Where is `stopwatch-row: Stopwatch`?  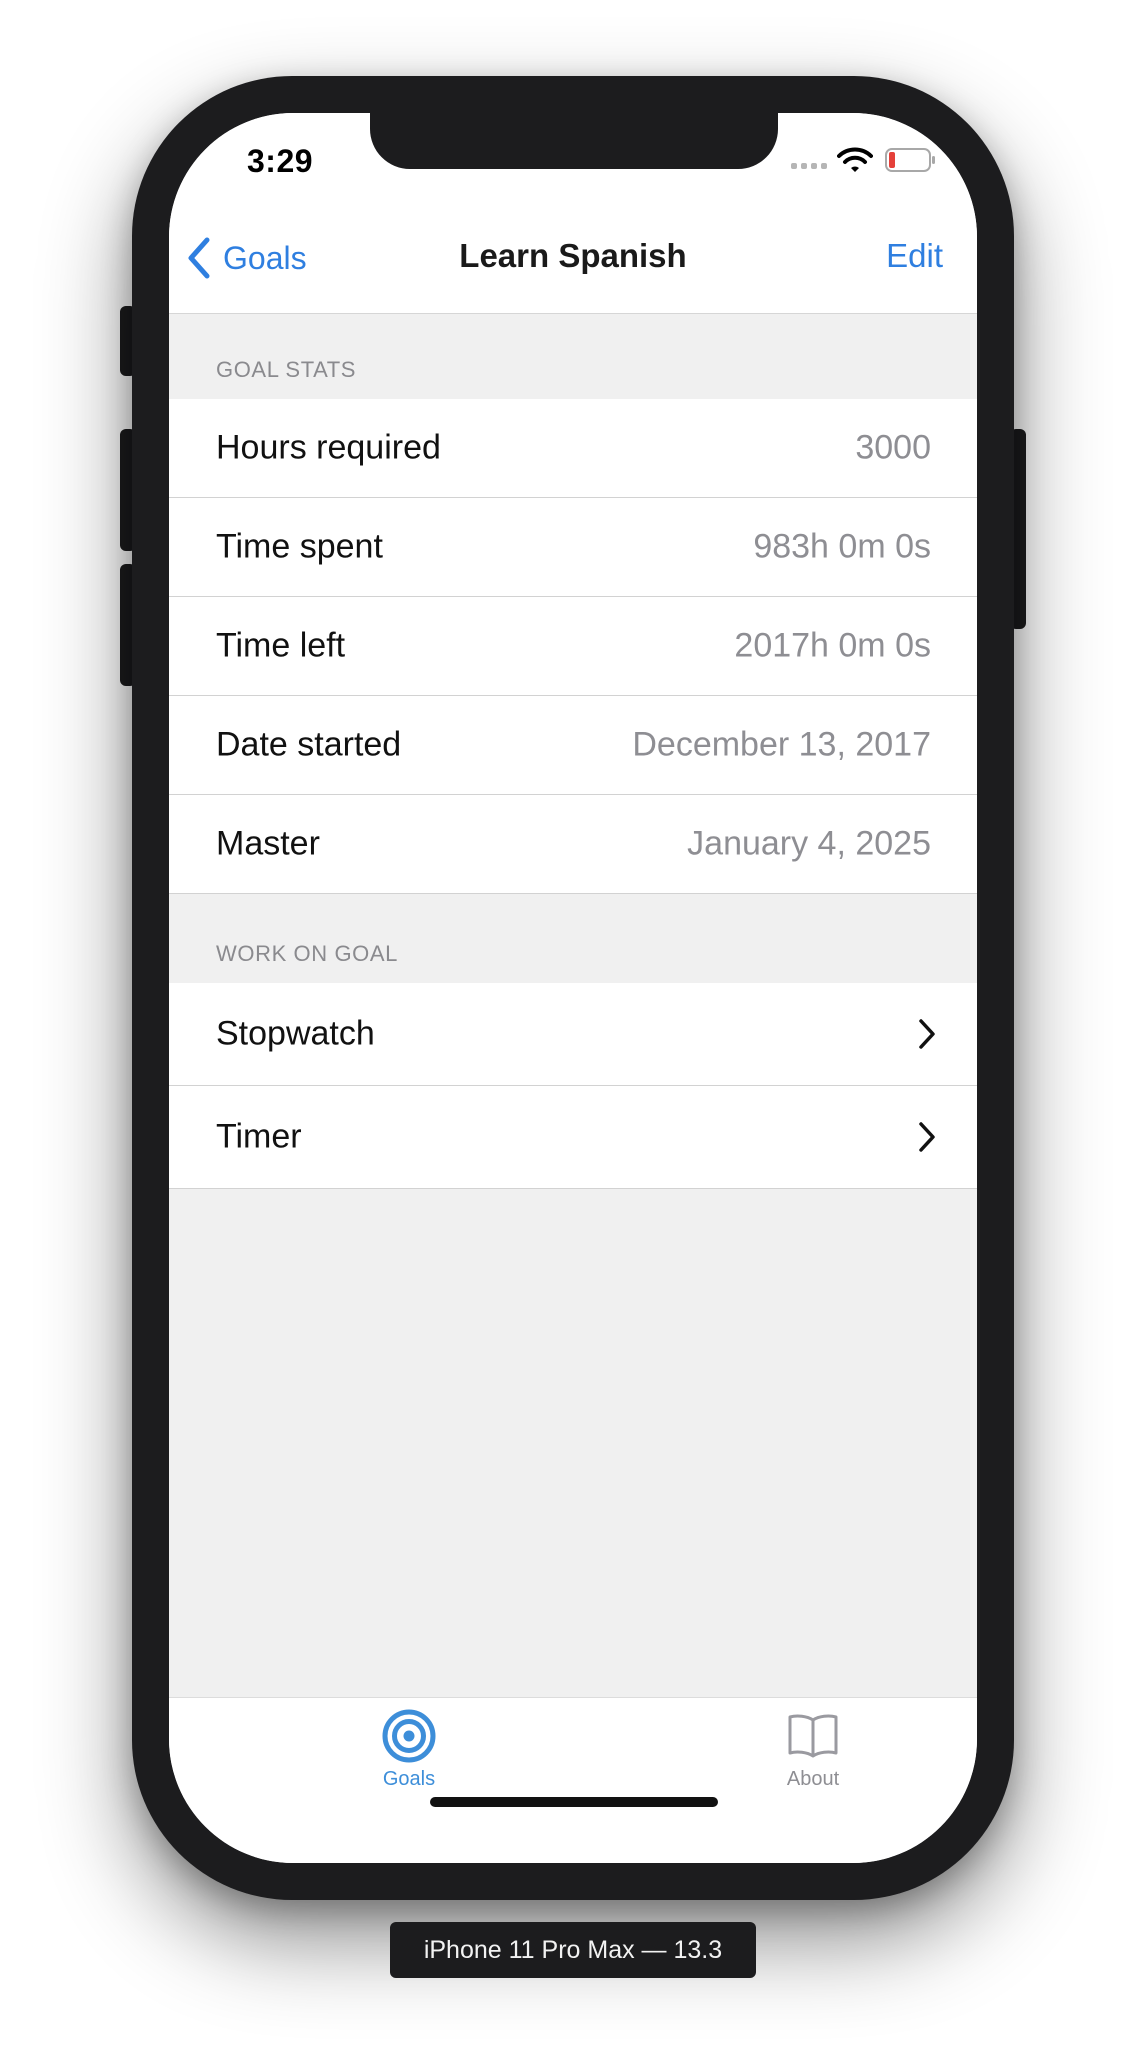
stopwatch-row: Stopwatch is located at coordinates (573, 1034).